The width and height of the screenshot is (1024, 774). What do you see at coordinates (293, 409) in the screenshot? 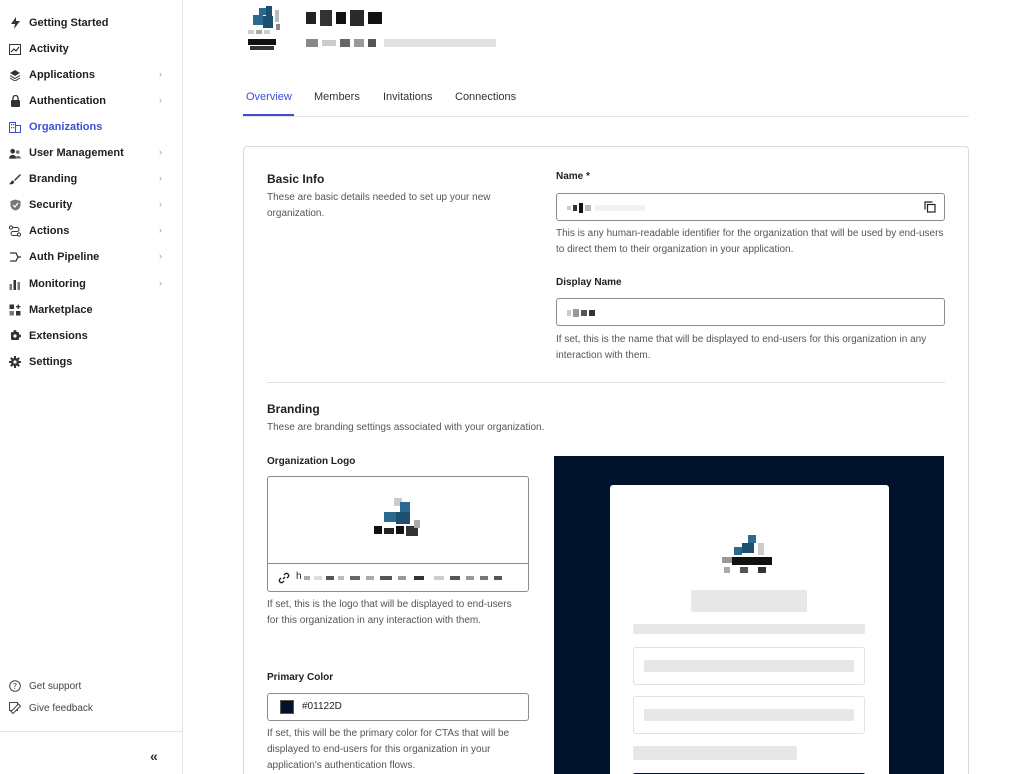
I see `branding-title: Branding` at bounding box center [293, 409].